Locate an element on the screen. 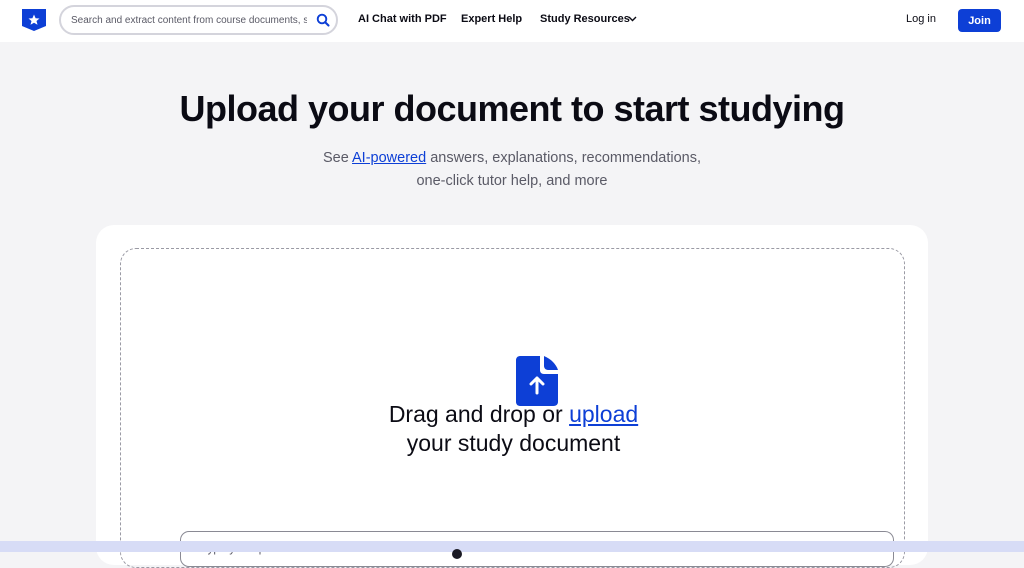 The height and width of the screenshot is (568, 1024). search-input is located at coordinates (189, 20).